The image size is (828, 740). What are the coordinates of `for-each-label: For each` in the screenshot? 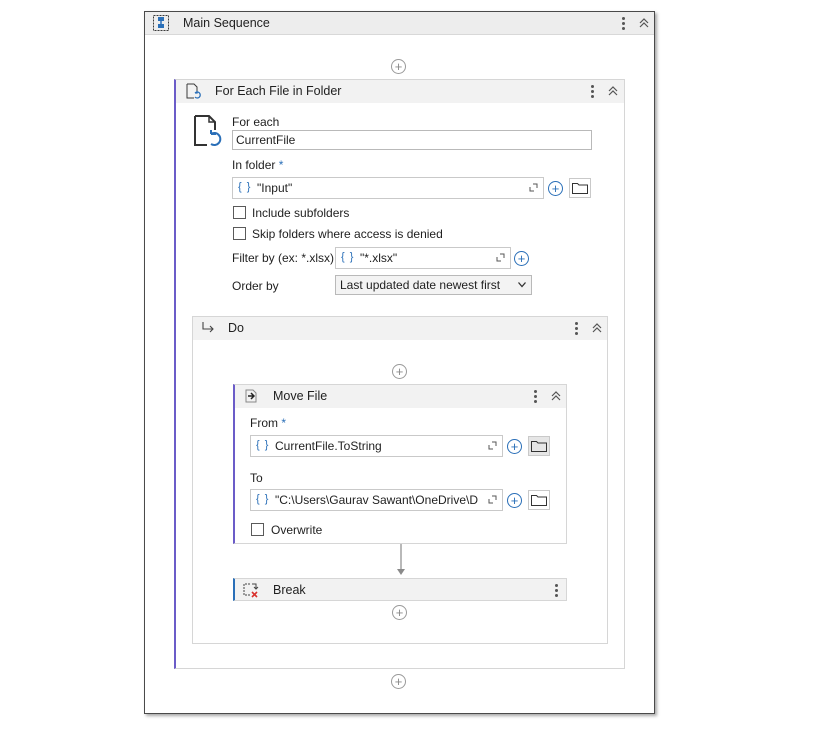 It's located at (256, 122).